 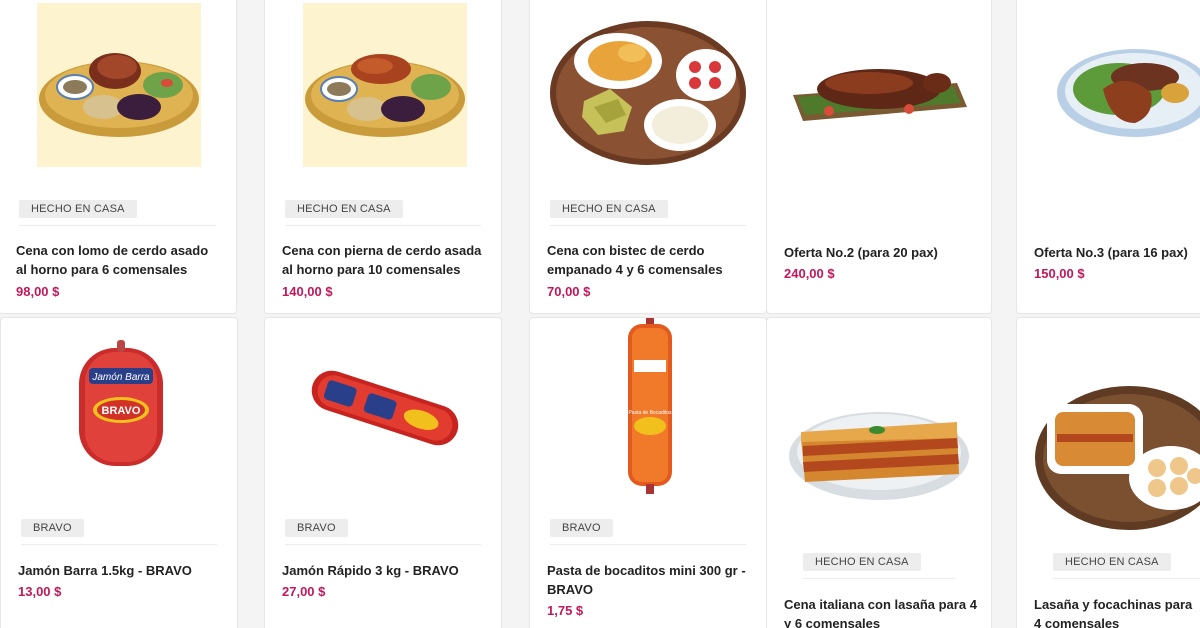 I want to click on product-title: Lasaña y focachinas para 4 comensales, so click(x=1117, y=611).